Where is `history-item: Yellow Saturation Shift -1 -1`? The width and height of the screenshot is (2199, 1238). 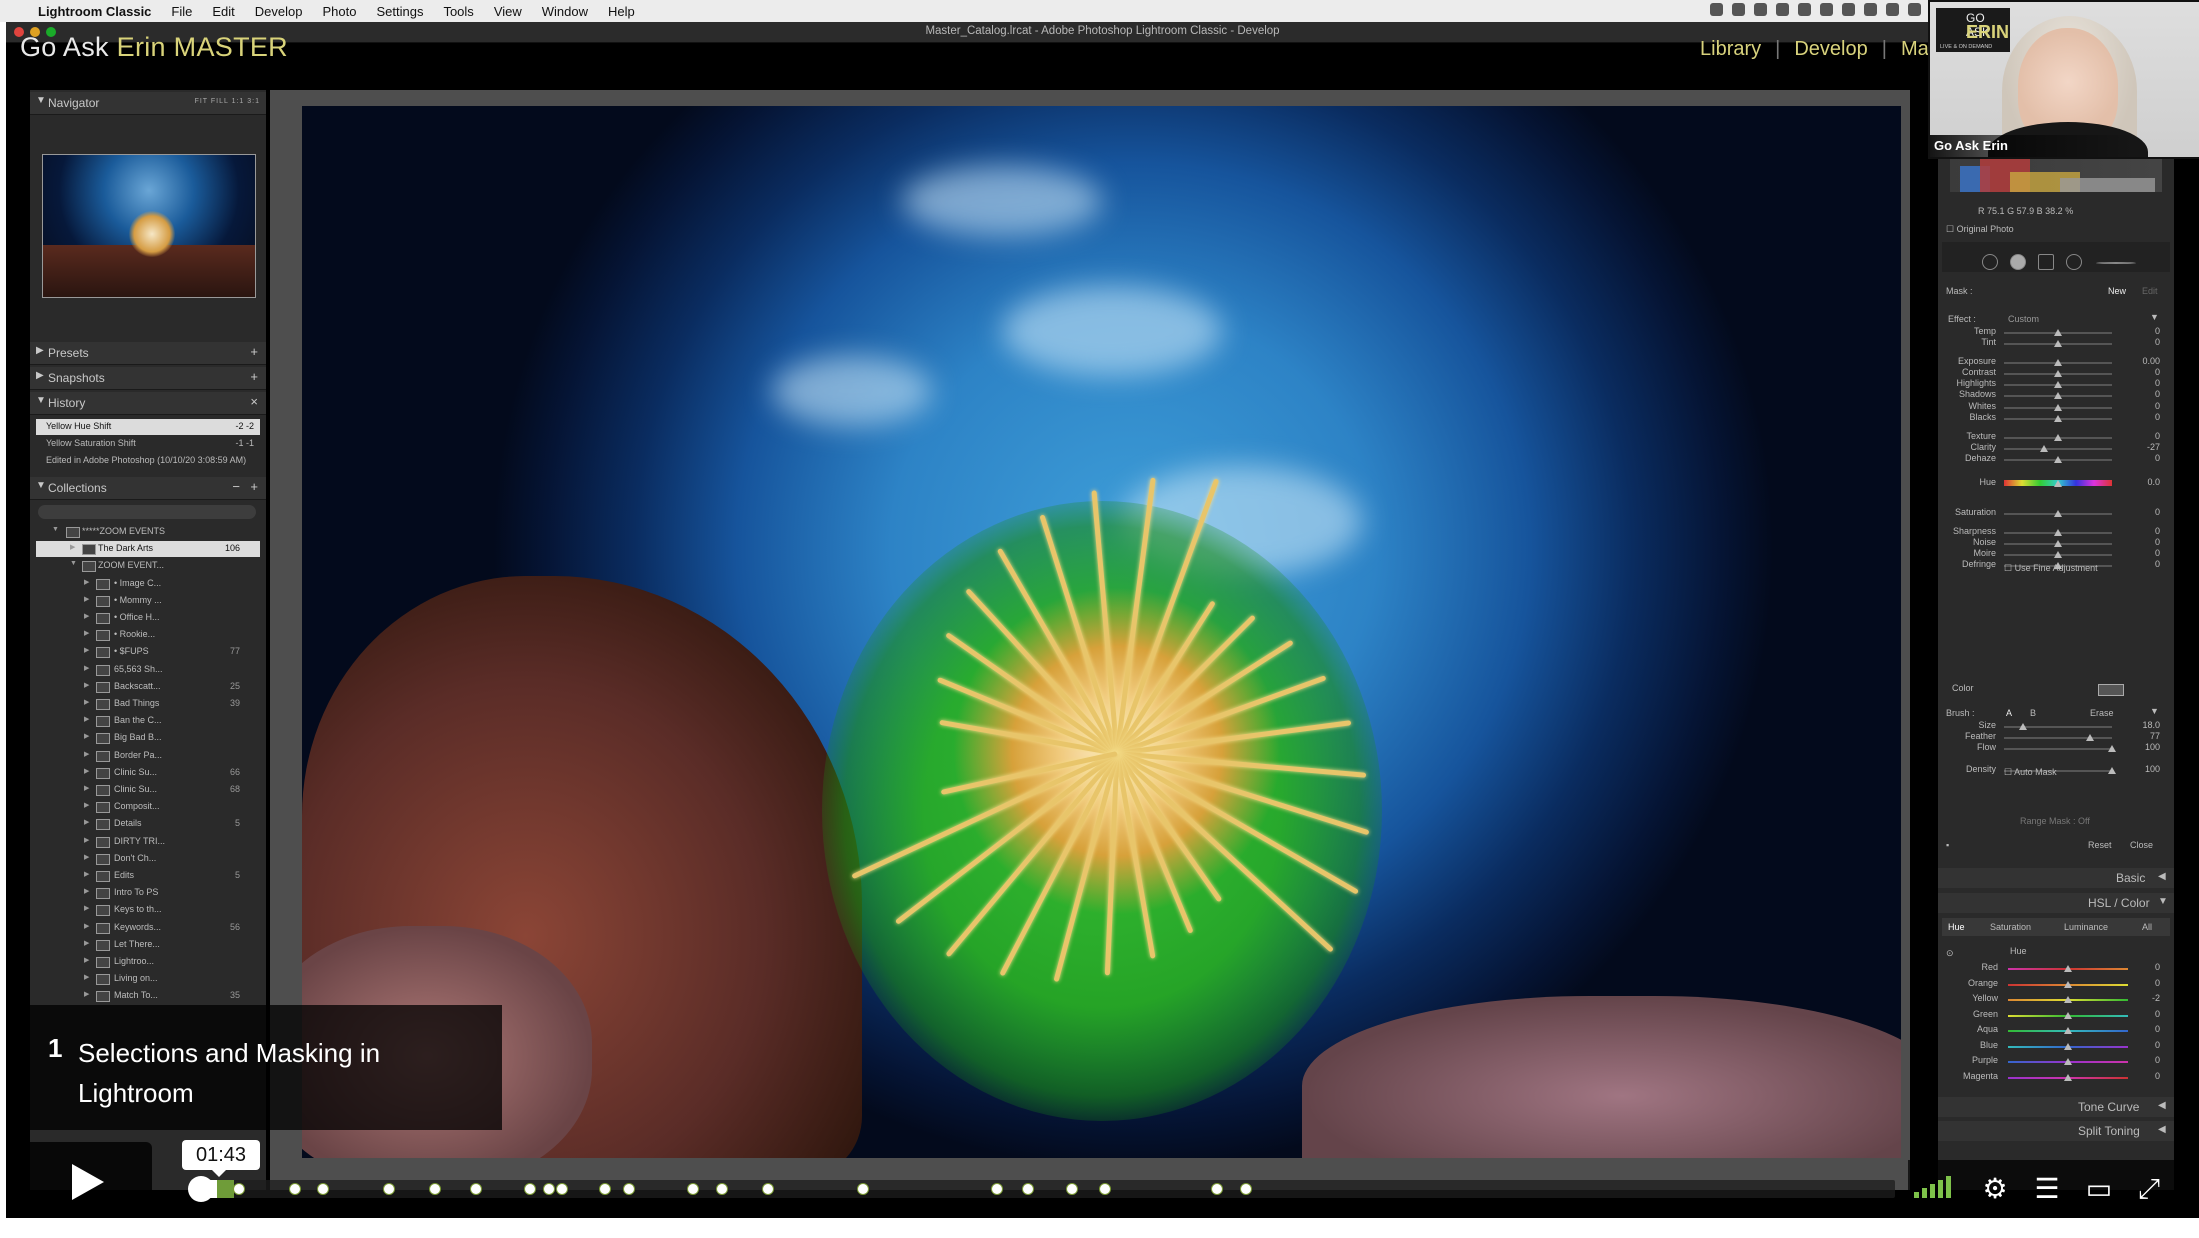
history-item: Yellow Saturation Shift -1 -1 is located at coordinates (148, 444).